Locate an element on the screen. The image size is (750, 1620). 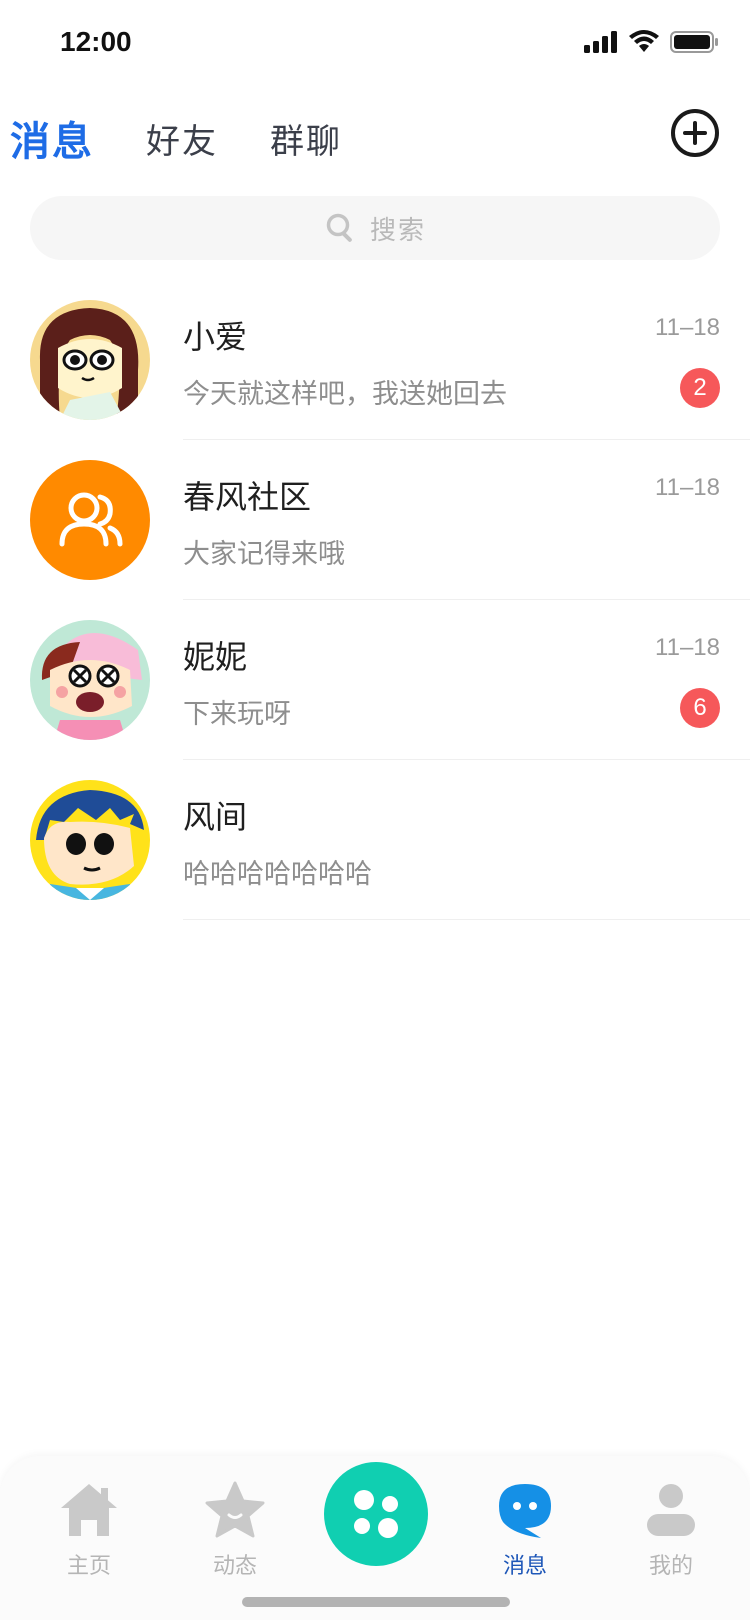
home-indicator is located at coordinates (376, 1602).